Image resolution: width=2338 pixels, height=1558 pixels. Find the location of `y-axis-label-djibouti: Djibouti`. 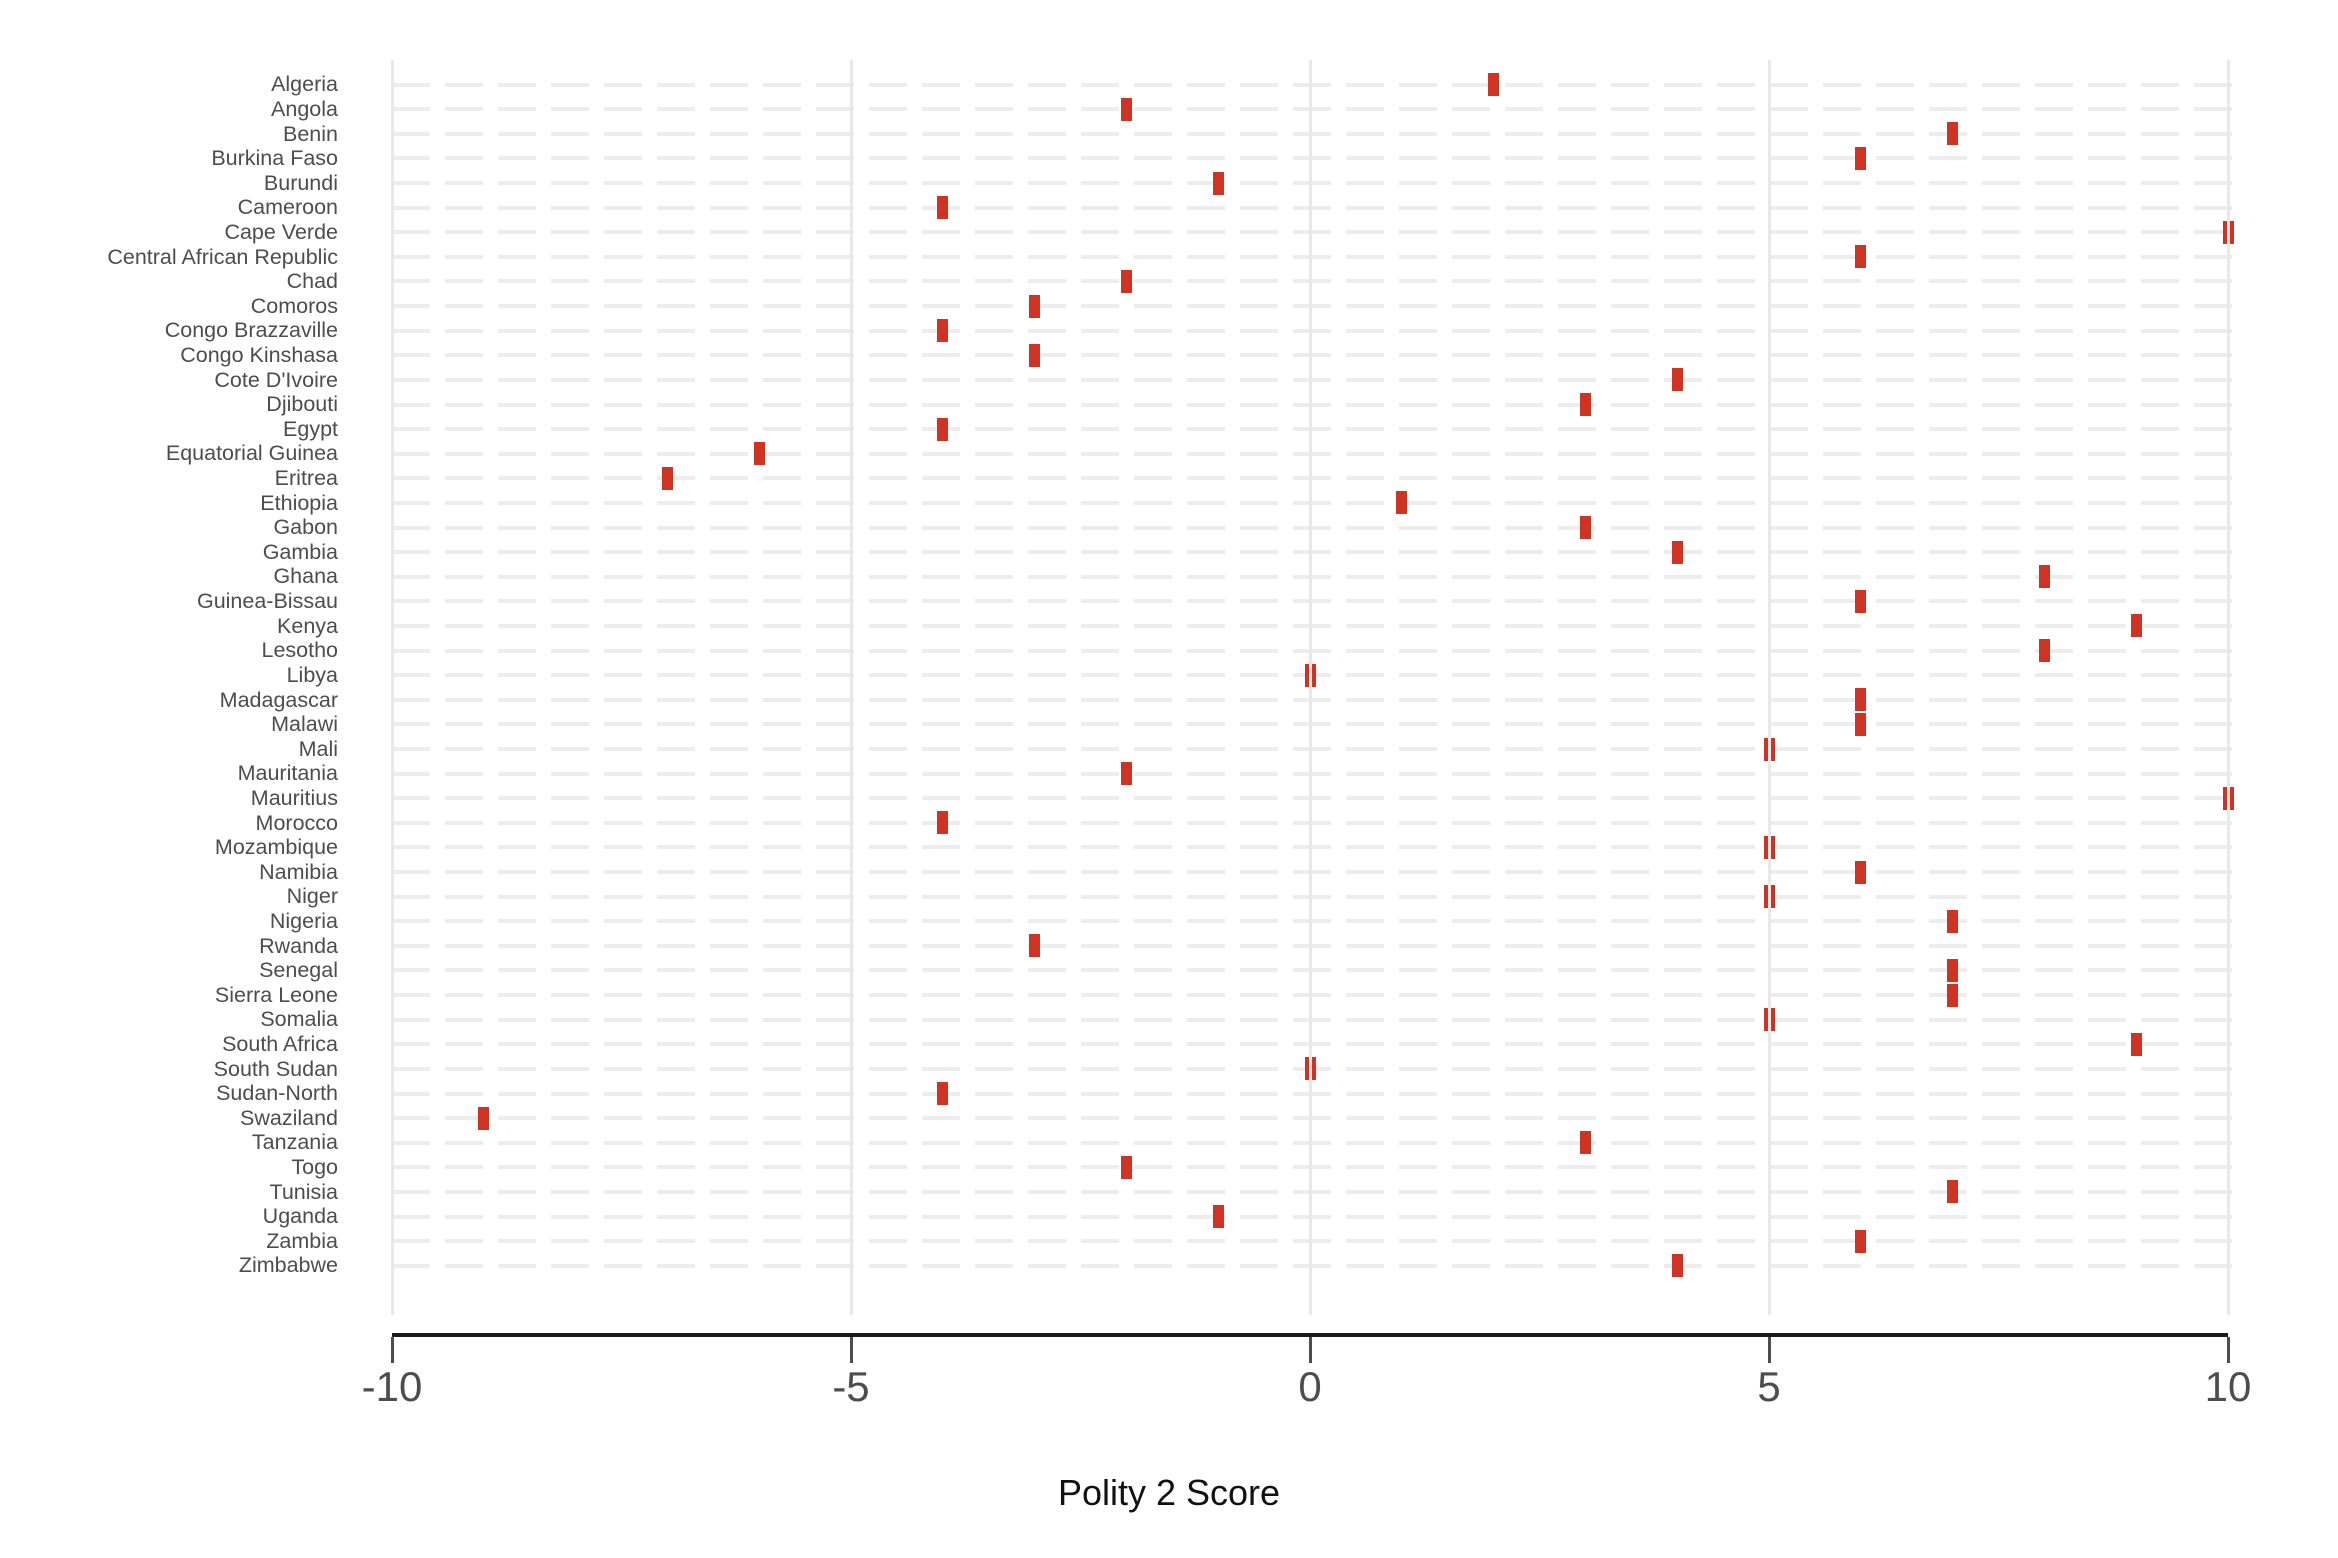

y-axis-label-djibouti: Djibouti is located at coordinates (302, 404).